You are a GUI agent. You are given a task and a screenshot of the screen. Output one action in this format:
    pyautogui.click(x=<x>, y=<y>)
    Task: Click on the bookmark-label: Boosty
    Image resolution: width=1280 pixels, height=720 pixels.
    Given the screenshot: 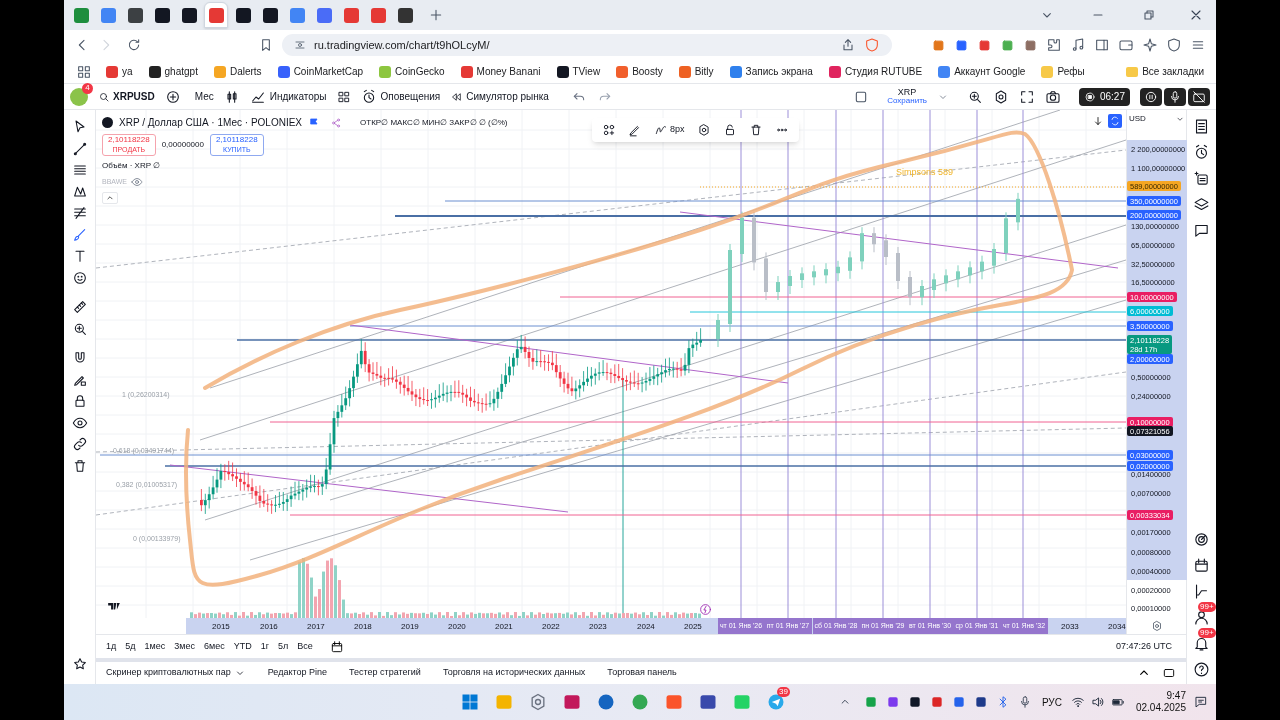 What is the action you would take?
    pyautogui.click(x=647, y=72)
    